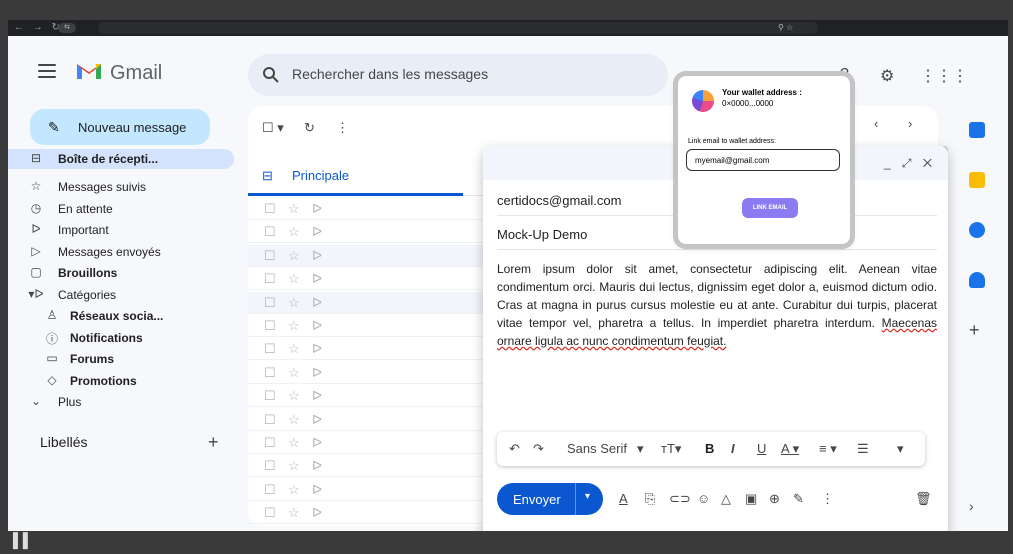 The height and width of the screenshot is (554, 1013). Describe the element at coordinates (827, 499) in the screenshot. I see `more-options-icon: ⋮` at that location.